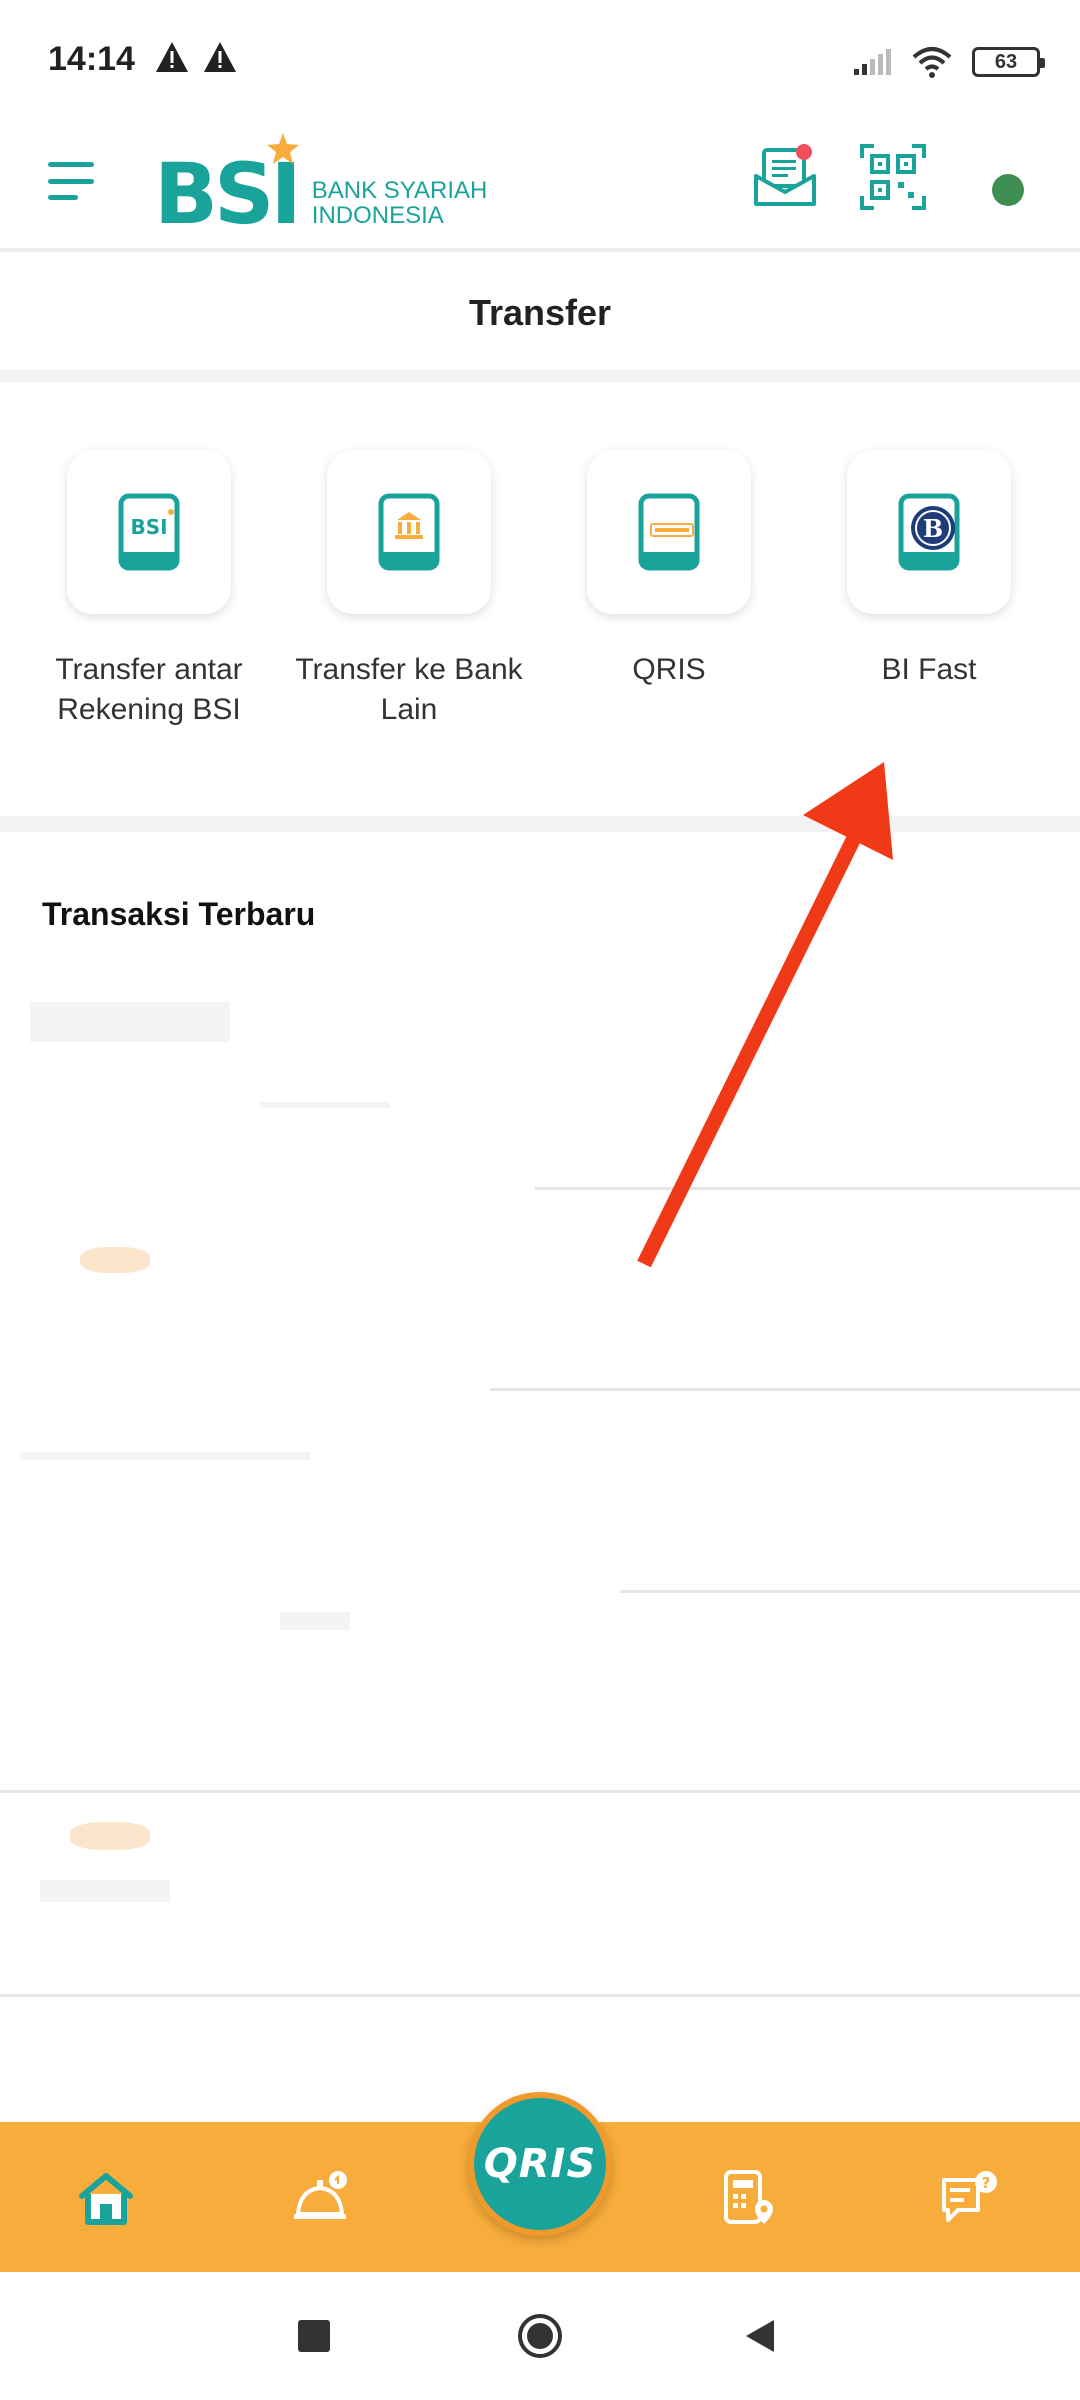 The width and height of the screenshot is (1080, 2400). I want to click on transfer-option-label: QRIS, so click(669, 669).